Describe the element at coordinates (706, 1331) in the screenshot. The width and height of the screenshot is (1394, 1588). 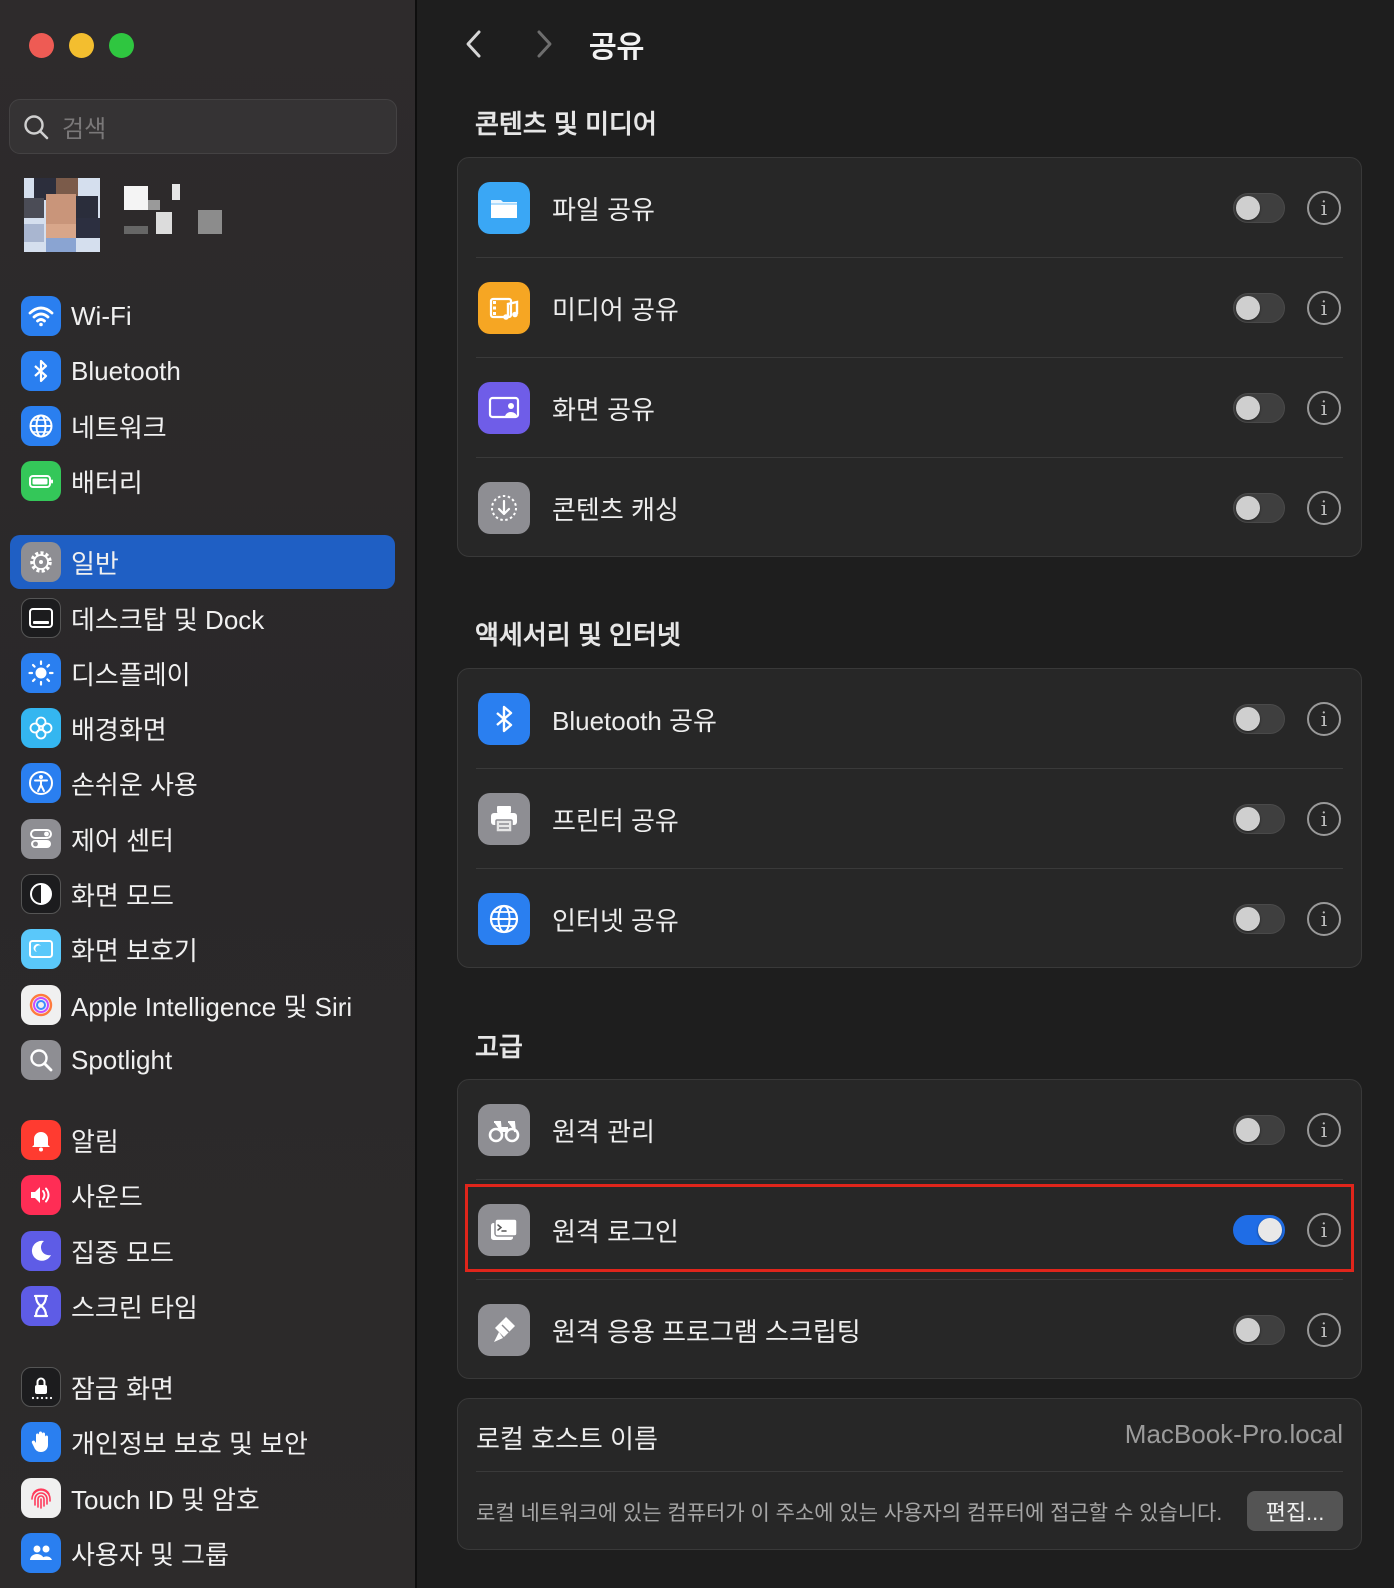
I see `row-label: 원격 응용 프로그램 스크립팅` at that location.